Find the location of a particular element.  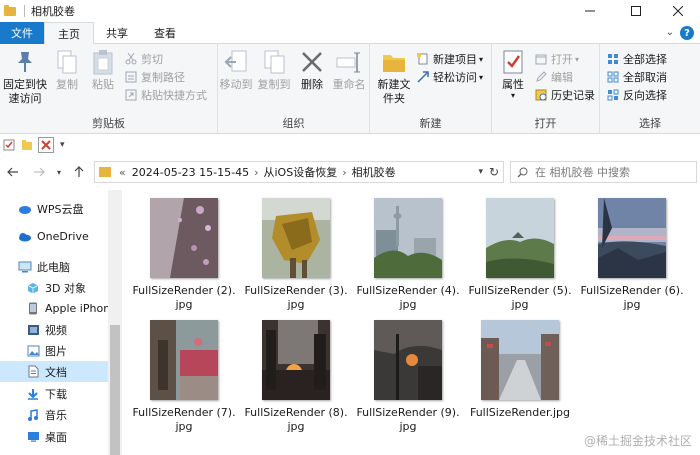

path-segment-ios-recovery: 从iOS设备恢复 is located at coordinates (301, 172).